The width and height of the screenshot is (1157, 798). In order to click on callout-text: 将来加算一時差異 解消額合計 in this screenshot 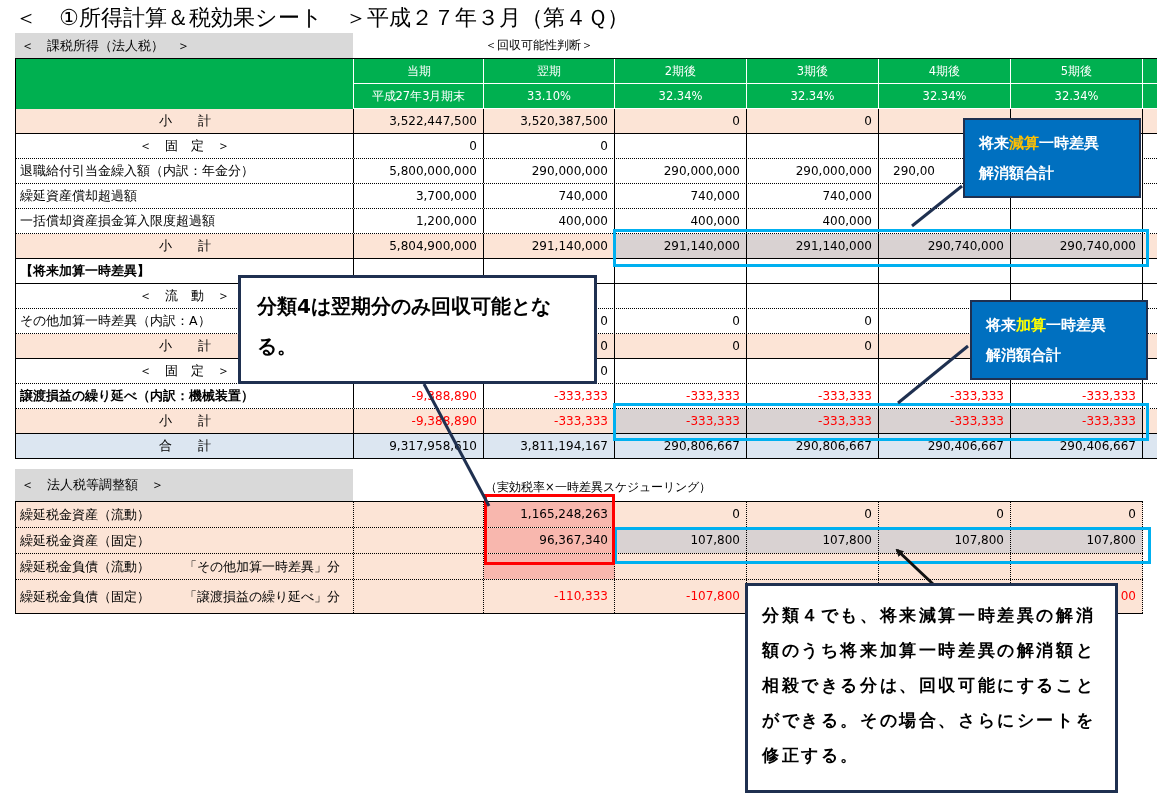, I will do `click(1046, 340)`.